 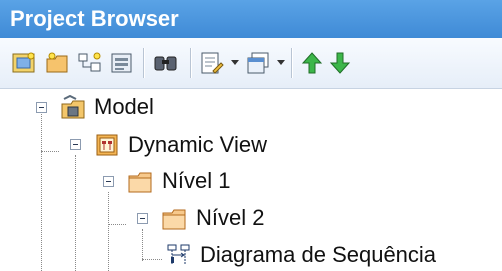 I want to click on model-root-icon, so click(x=73, y=107).